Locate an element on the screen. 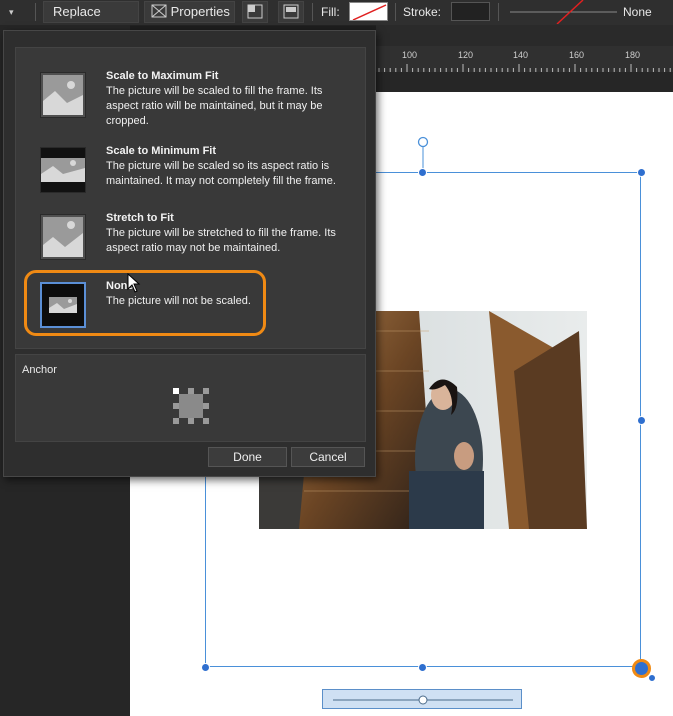 The image size is (673, 716). ruler-tick-label: 120 is located at coordinates (466, 55).